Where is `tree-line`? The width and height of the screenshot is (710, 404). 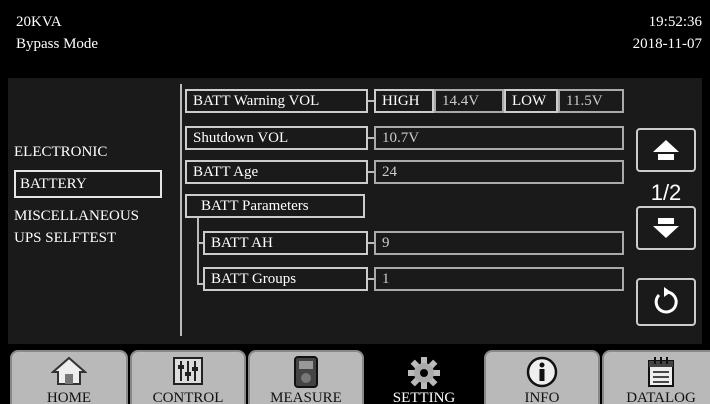 tree-line is located at coordinates (198, 251).